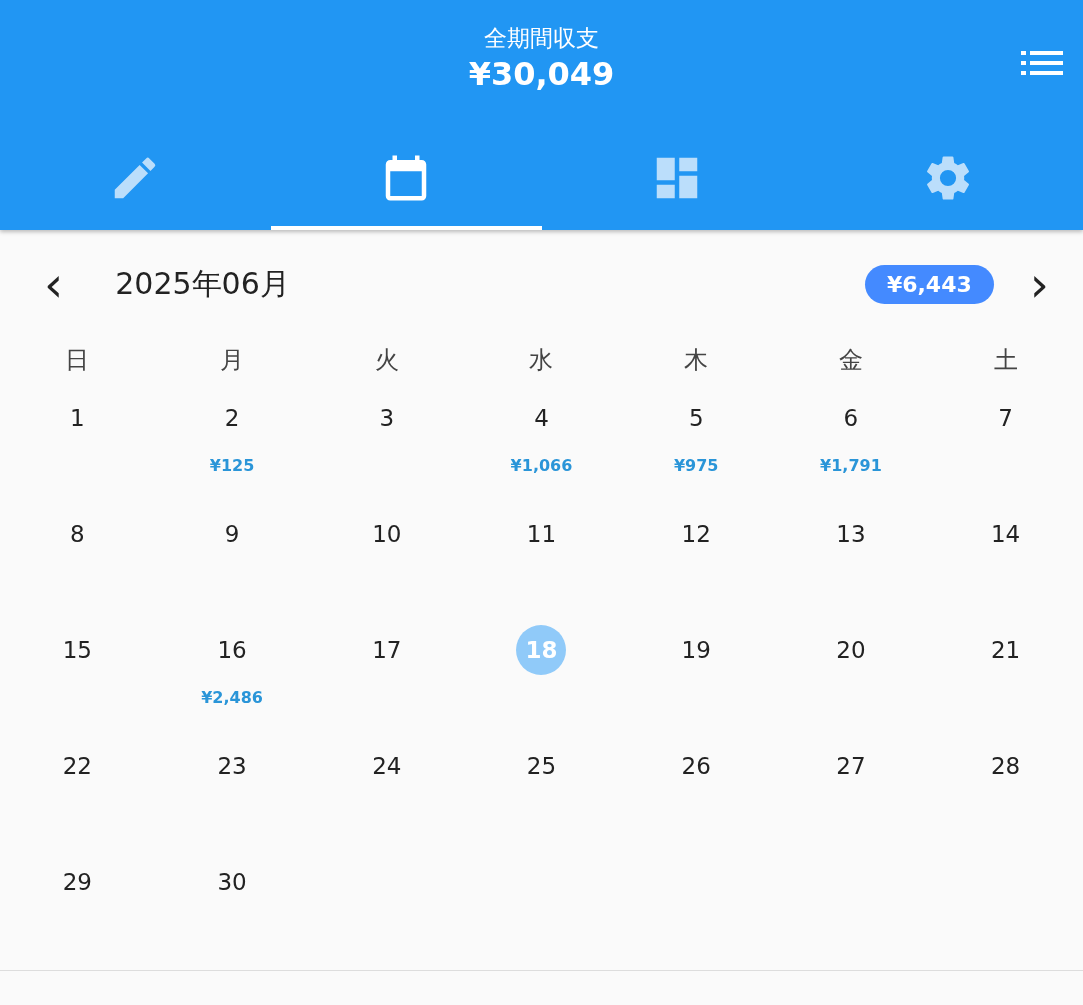  I want to click on day-number: 19, so click(696, 650).